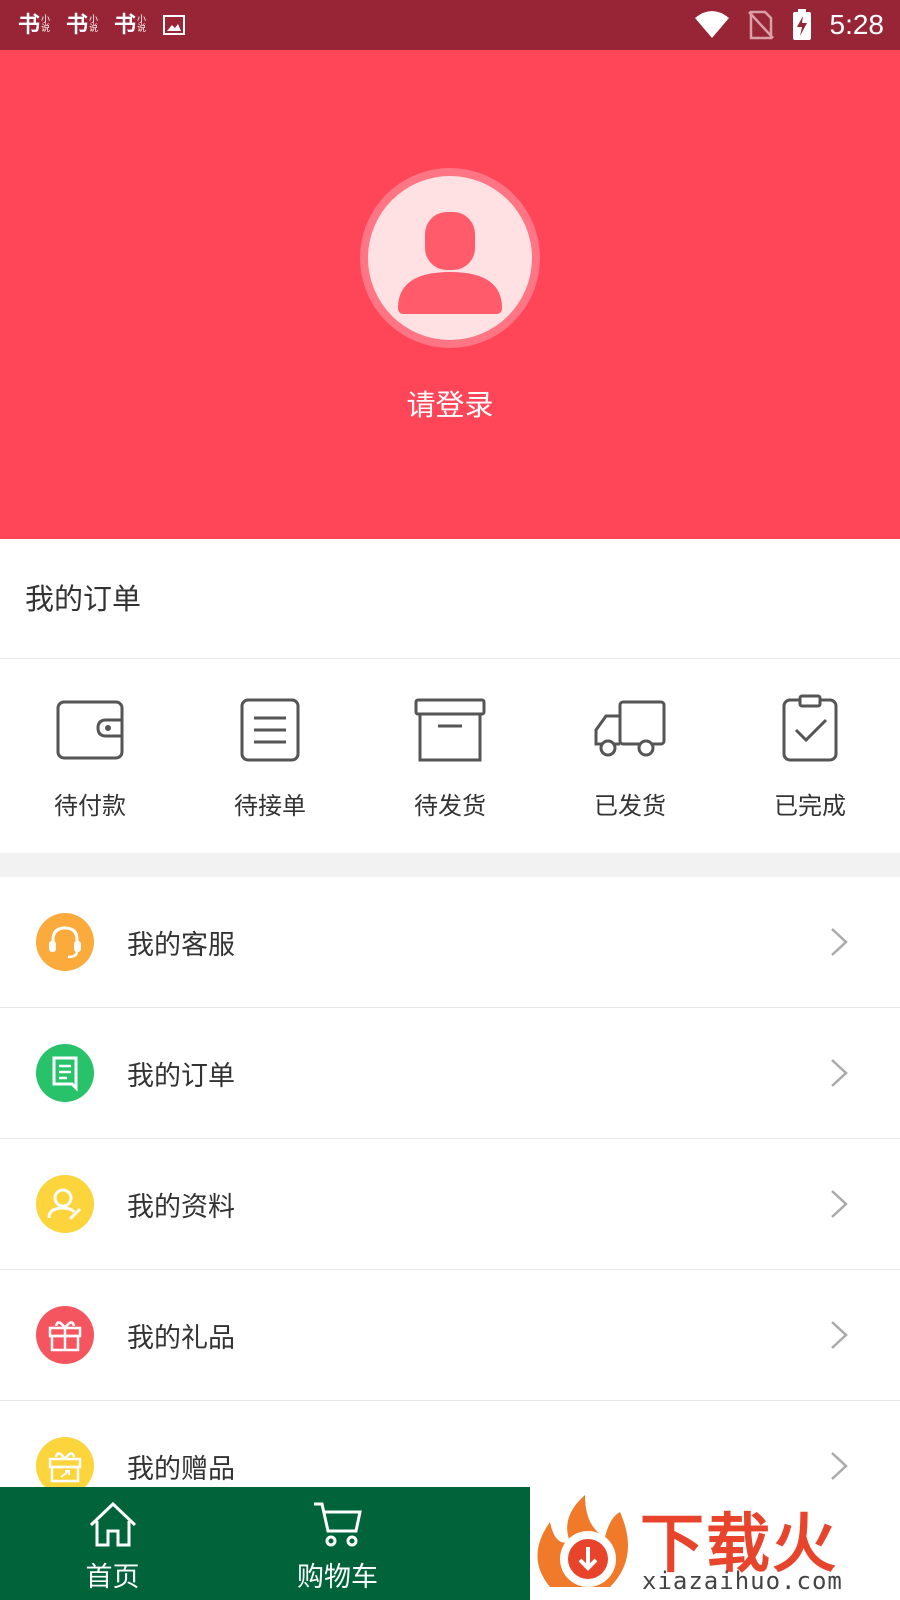 The width and height of the screenshot is (900, 1600). What do you see at coordinates (450, 1335) in the screenshot?
I see `menu-item-my-gifts: 我的礼品` at bounding box center [450, 1335].